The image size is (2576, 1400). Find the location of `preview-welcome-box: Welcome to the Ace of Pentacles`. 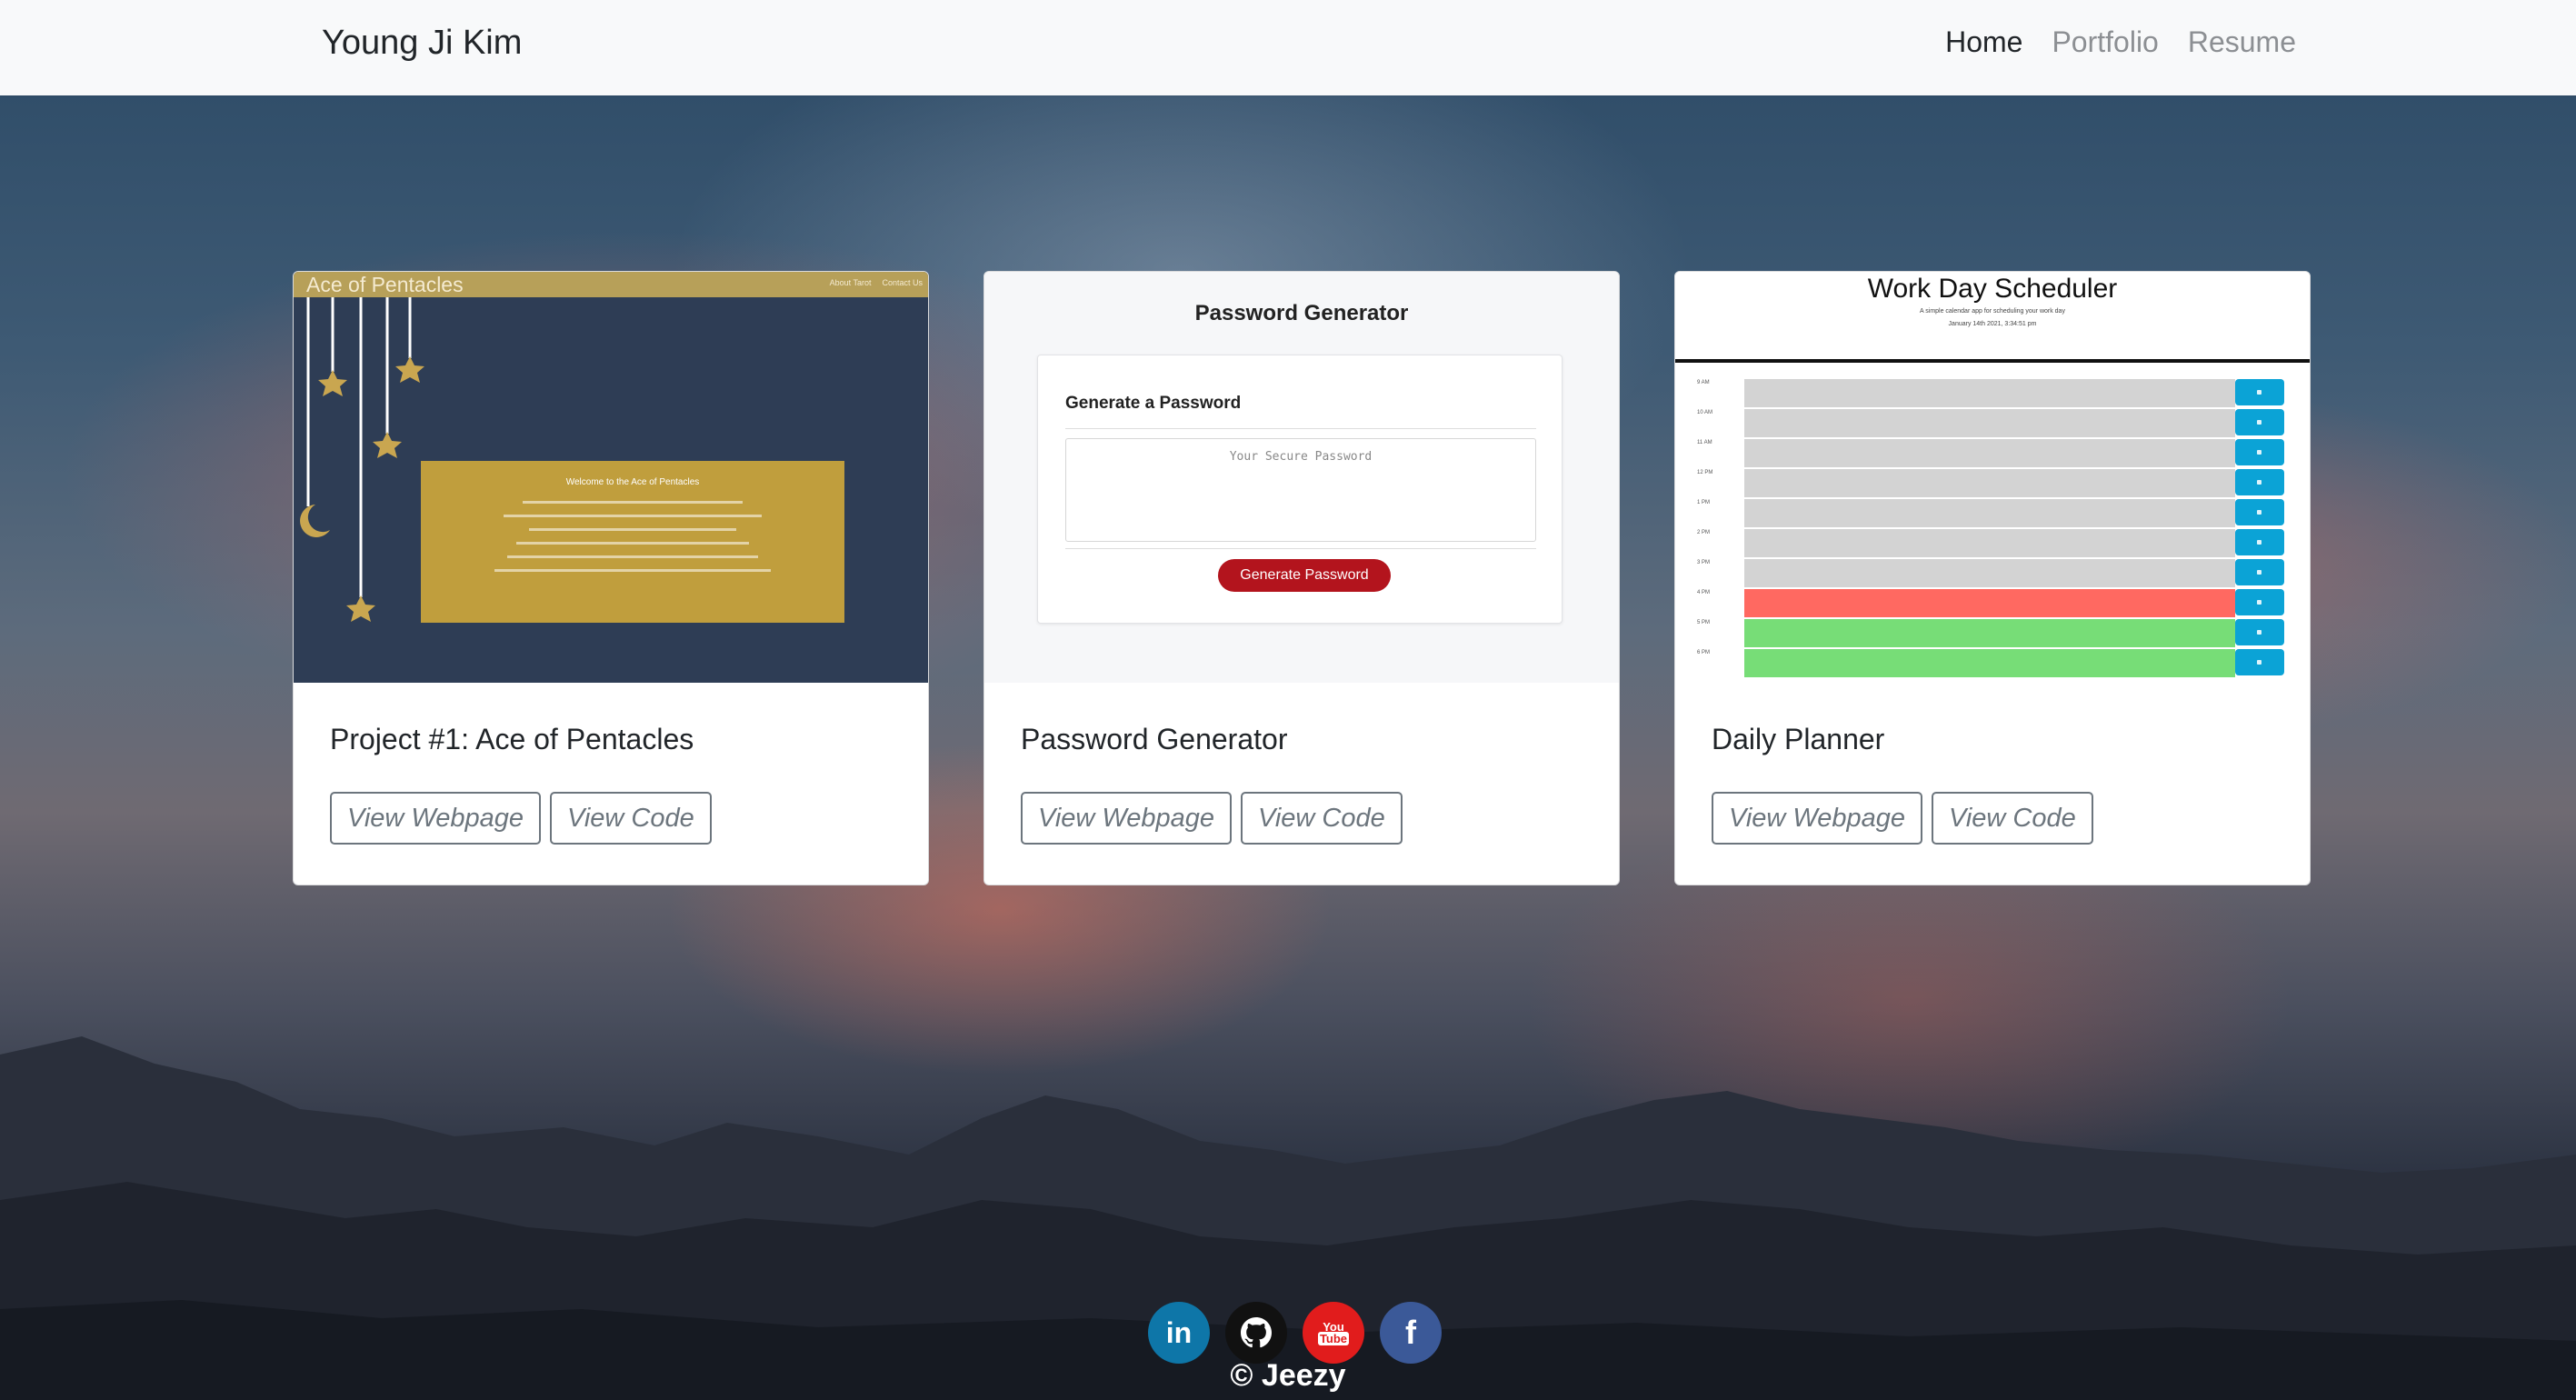

preview-welcome-box: Welcome to the Ace of Pentacles is located at coordinates (632, 542).